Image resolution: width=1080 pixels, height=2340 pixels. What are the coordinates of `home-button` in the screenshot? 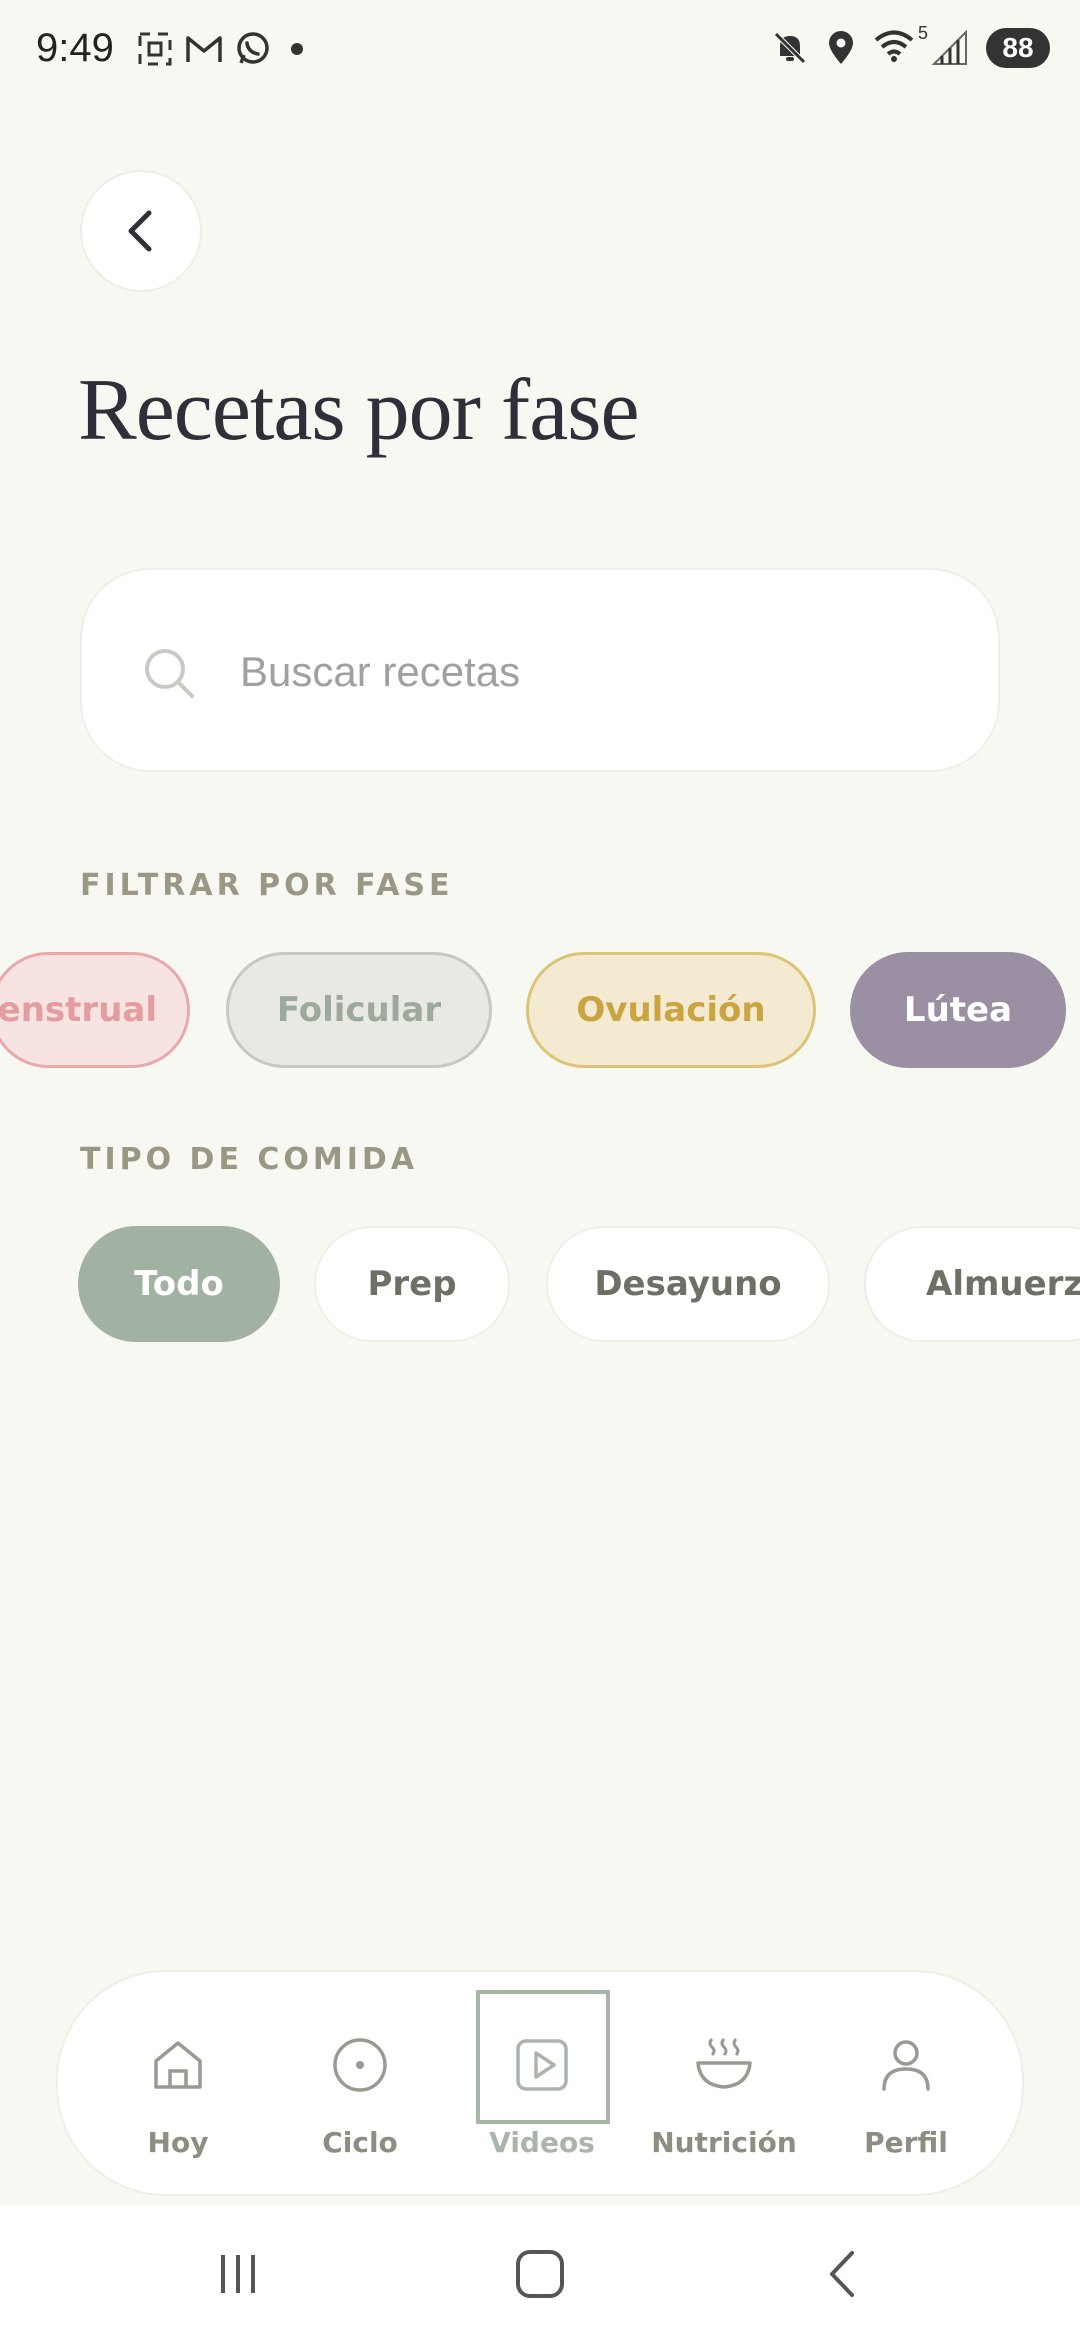 It's located at (540, 2274).